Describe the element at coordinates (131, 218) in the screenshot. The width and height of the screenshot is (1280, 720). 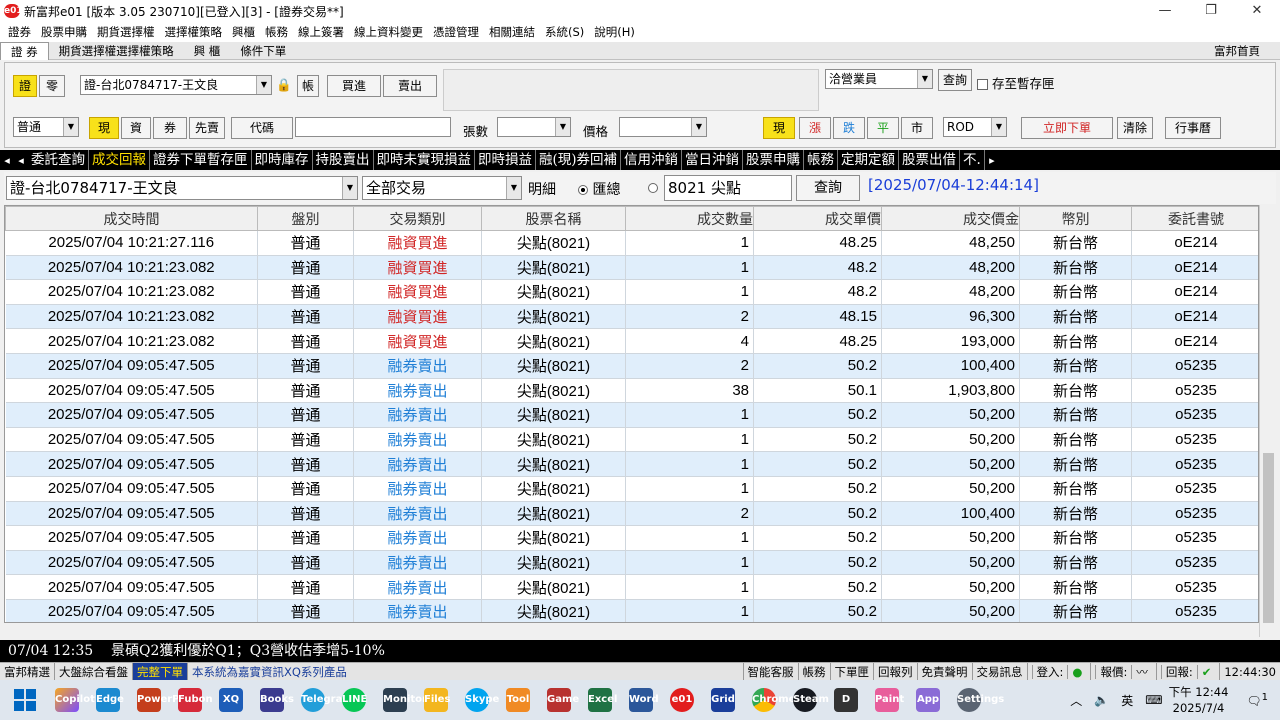
I see `col-trade-time: 成交時間` at that location.